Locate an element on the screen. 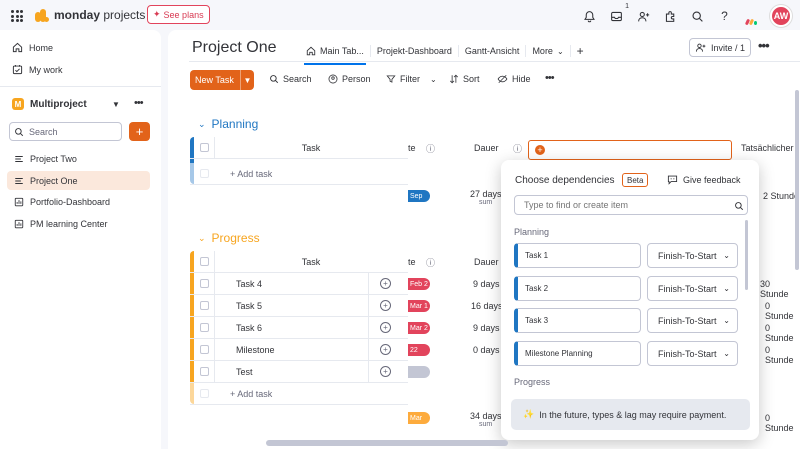  search-icon is located at coordinates (697, 16).